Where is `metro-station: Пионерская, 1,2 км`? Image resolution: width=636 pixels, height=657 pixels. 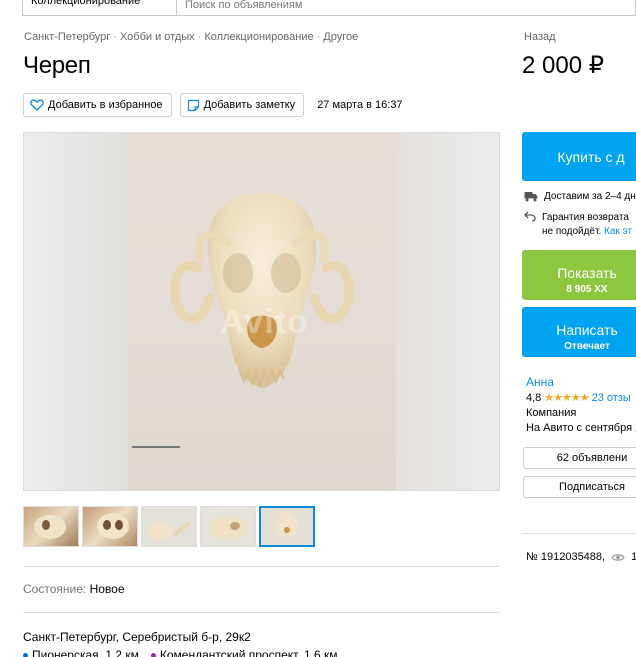 metro-station: Пионерская, 1,2 км is located at coordinates (81, 652).